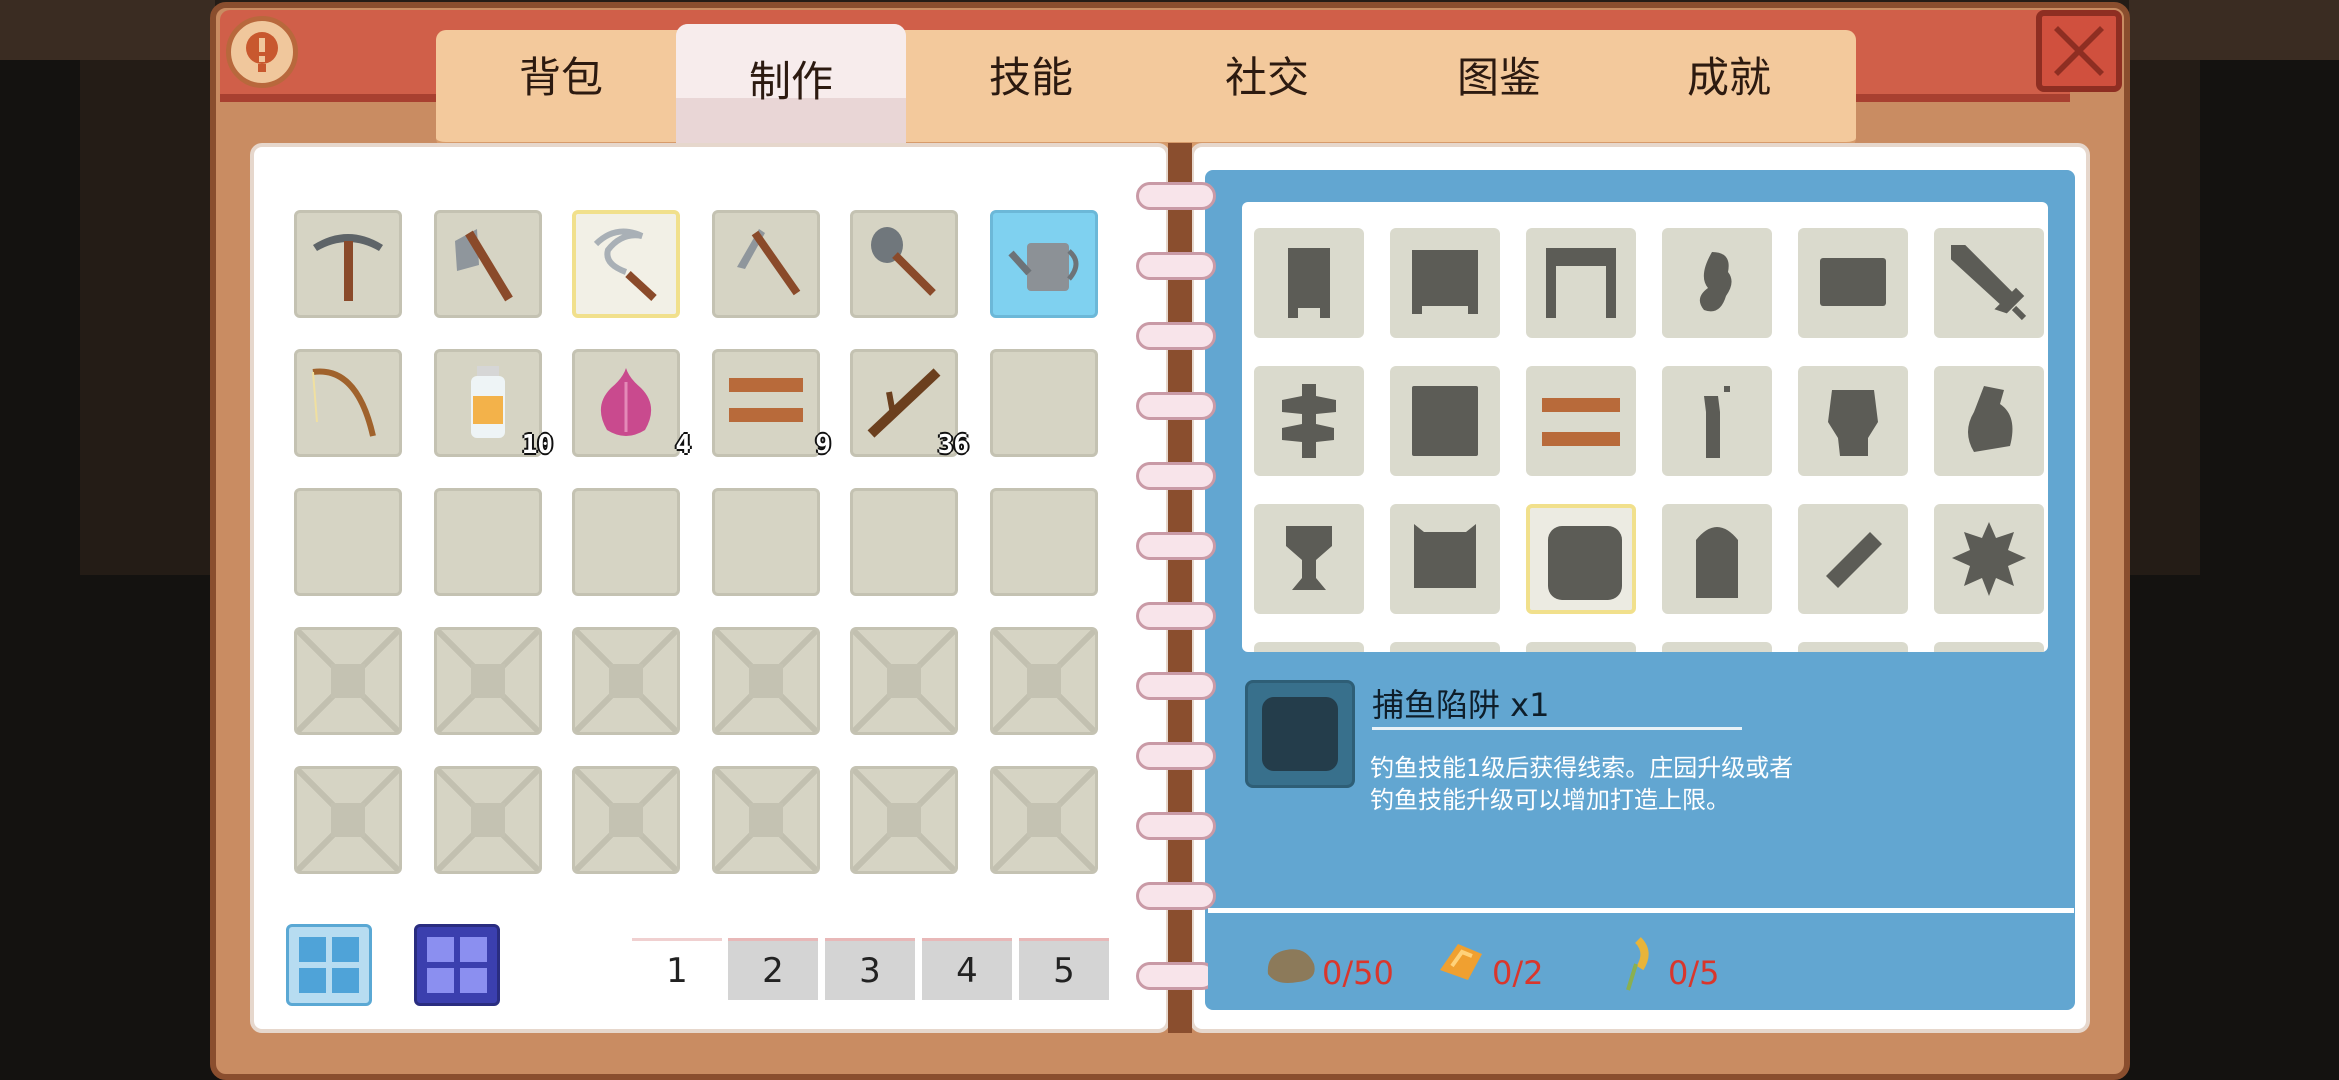 This screenshot has height=1080, width=2339. I want to click on door-silhouette-icon, so click(1309, 283).